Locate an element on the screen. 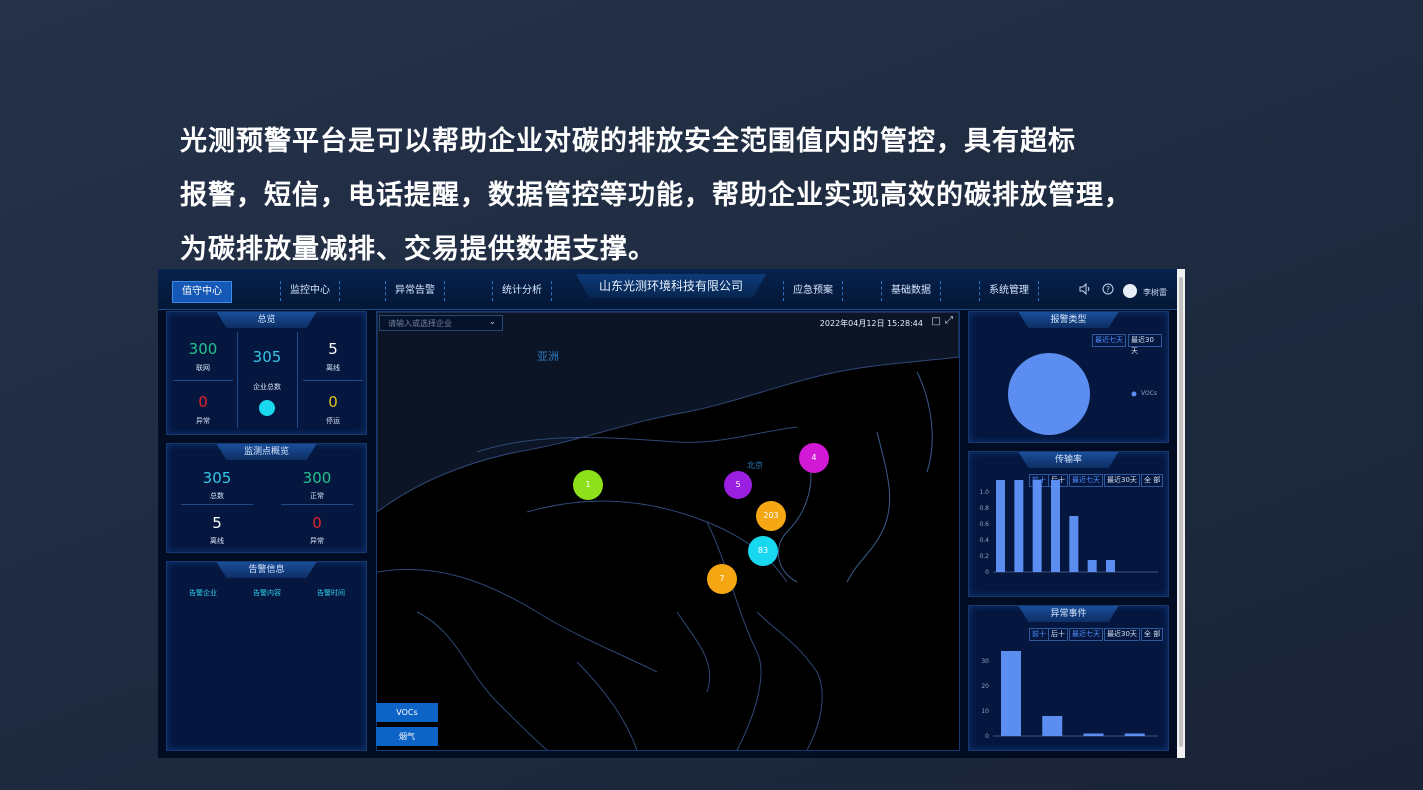 This screenshot has width=1423, height=790. avatar is located at coordinates (1130, 291).